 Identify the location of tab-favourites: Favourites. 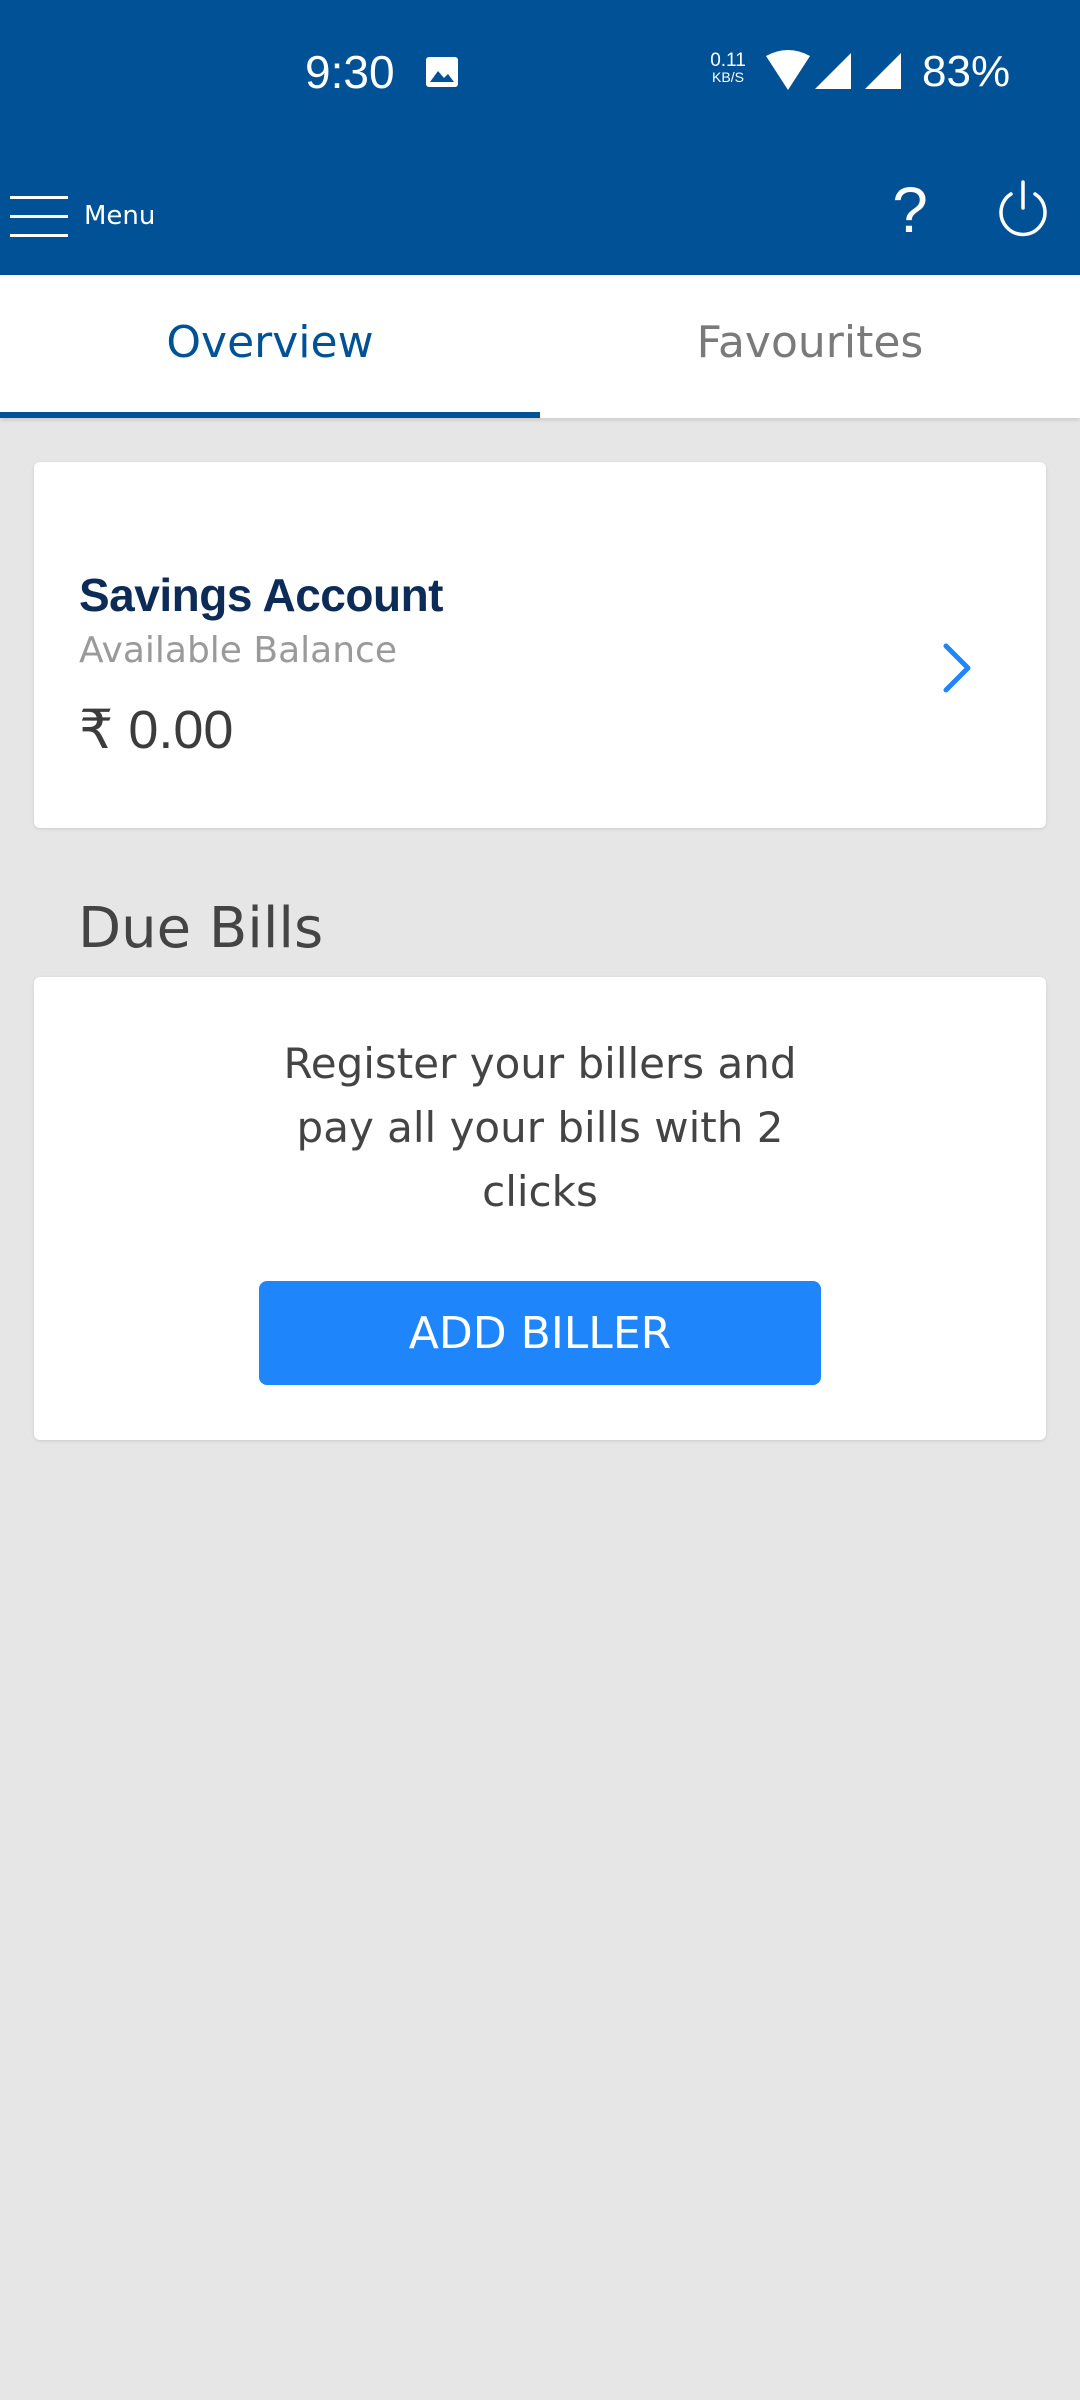
(810, 346).